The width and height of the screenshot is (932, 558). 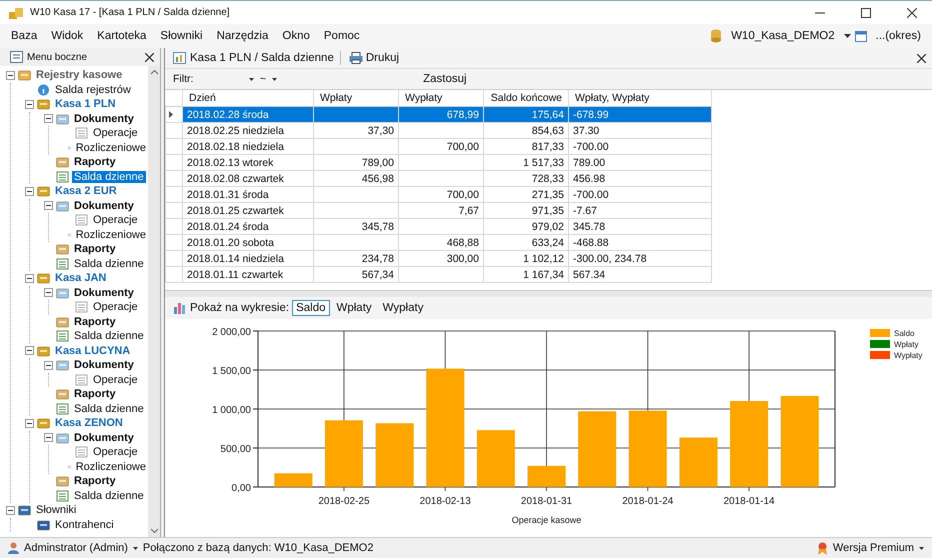 I want to click on menu-item: Okno, so click(x=296, y=36).